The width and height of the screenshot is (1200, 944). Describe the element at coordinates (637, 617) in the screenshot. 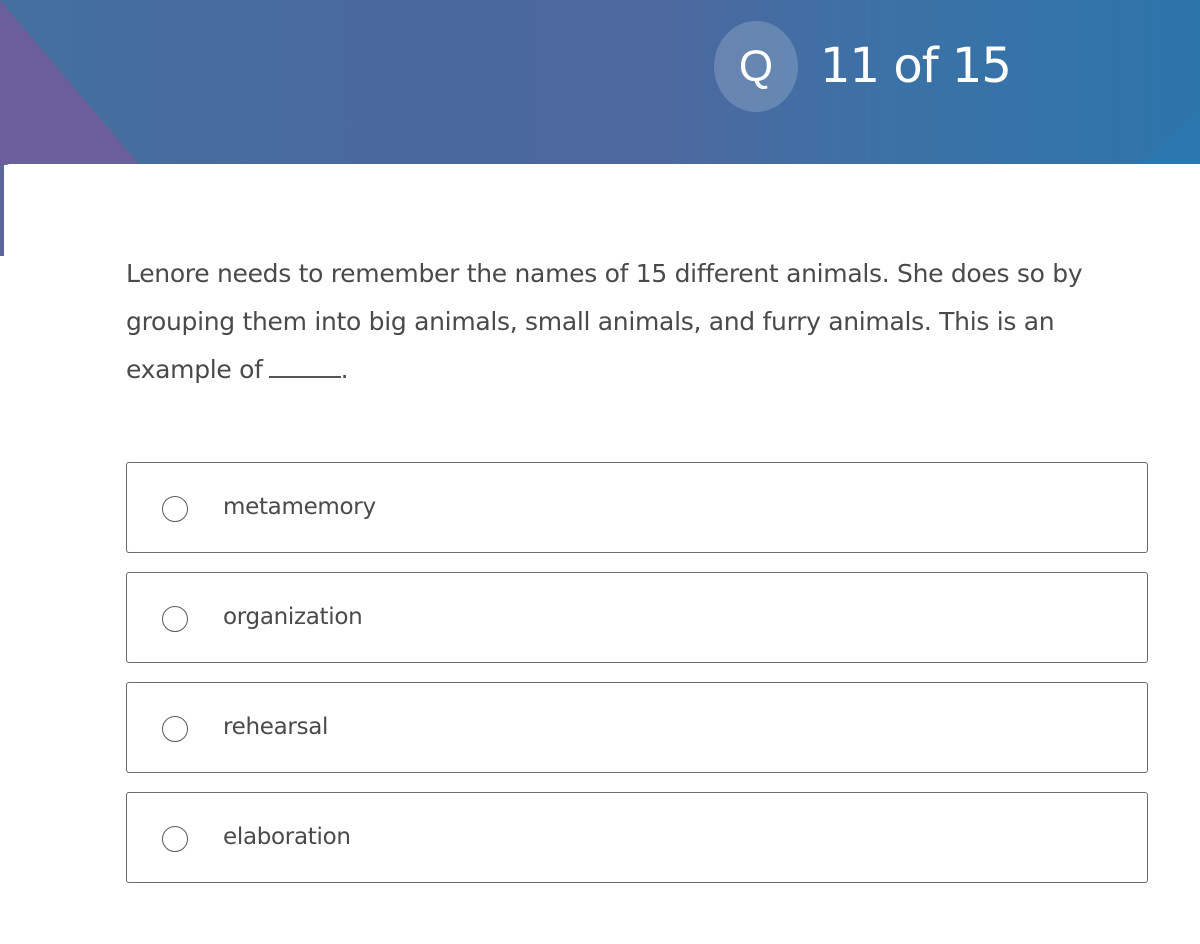

I see `answer-option-organization: organization` at that location.